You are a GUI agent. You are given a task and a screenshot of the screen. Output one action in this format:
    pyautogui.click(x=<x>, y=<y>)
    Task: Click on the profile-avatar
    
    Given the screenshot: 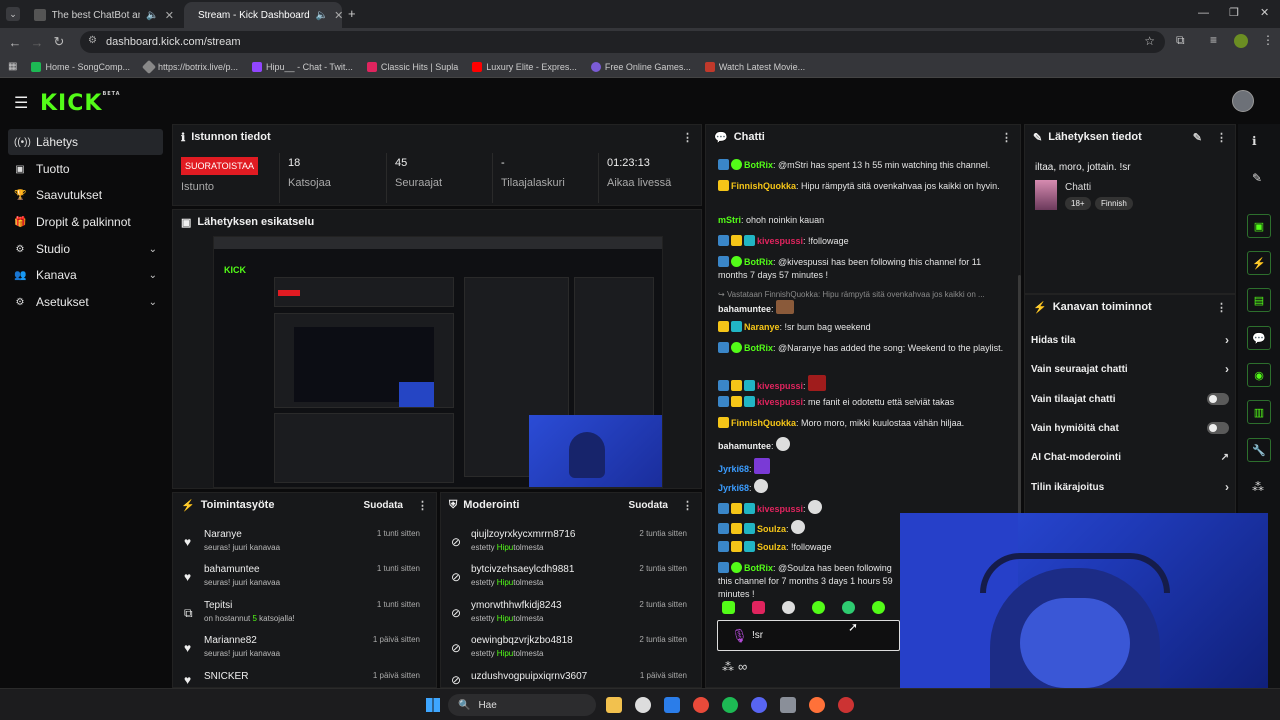 What is the action you would take?
    pyautogui.click(x=1241, y=41)
    